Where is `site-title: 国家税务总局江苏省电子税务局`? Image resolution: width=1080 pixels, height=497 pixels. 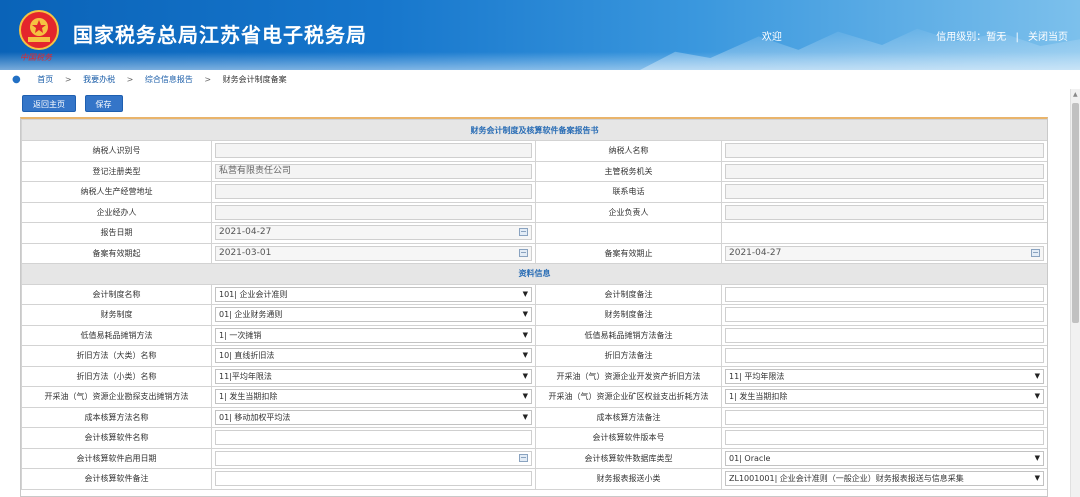
site-title: 国家税务总局江苏省电子税务局 is located at coordinates (220, 35).